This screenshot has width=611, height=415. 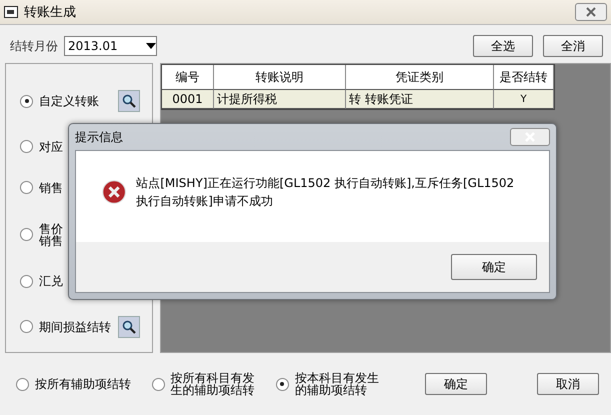 What do you see at coordinates (151, 46) in the screenshot?
I see `caret-icon` at bounding box center [151, 46].